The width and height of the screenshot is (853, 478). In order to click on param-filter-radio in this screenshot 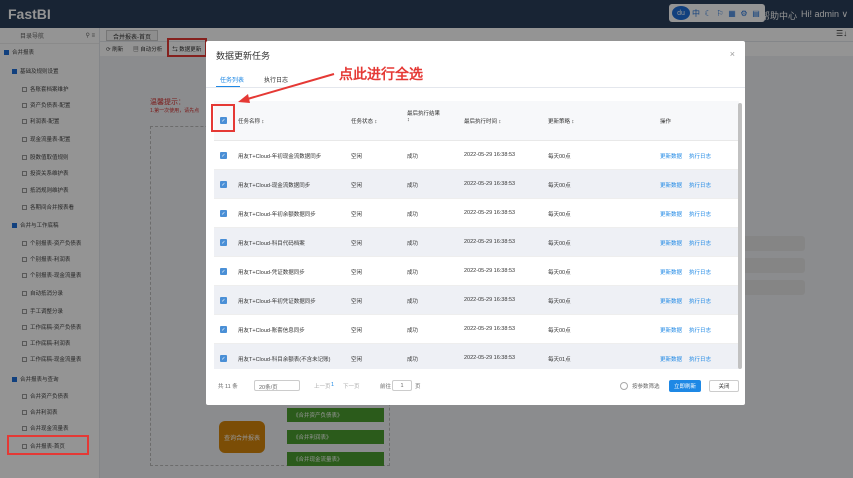, I will do `click(624, 386)`.